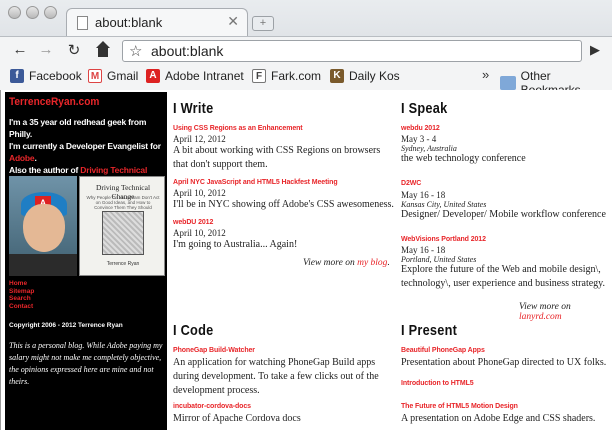 This screenshot has height=430, width=612. I want to click on speak-view-more: View more on lanyrd.com, so click(565, 312).